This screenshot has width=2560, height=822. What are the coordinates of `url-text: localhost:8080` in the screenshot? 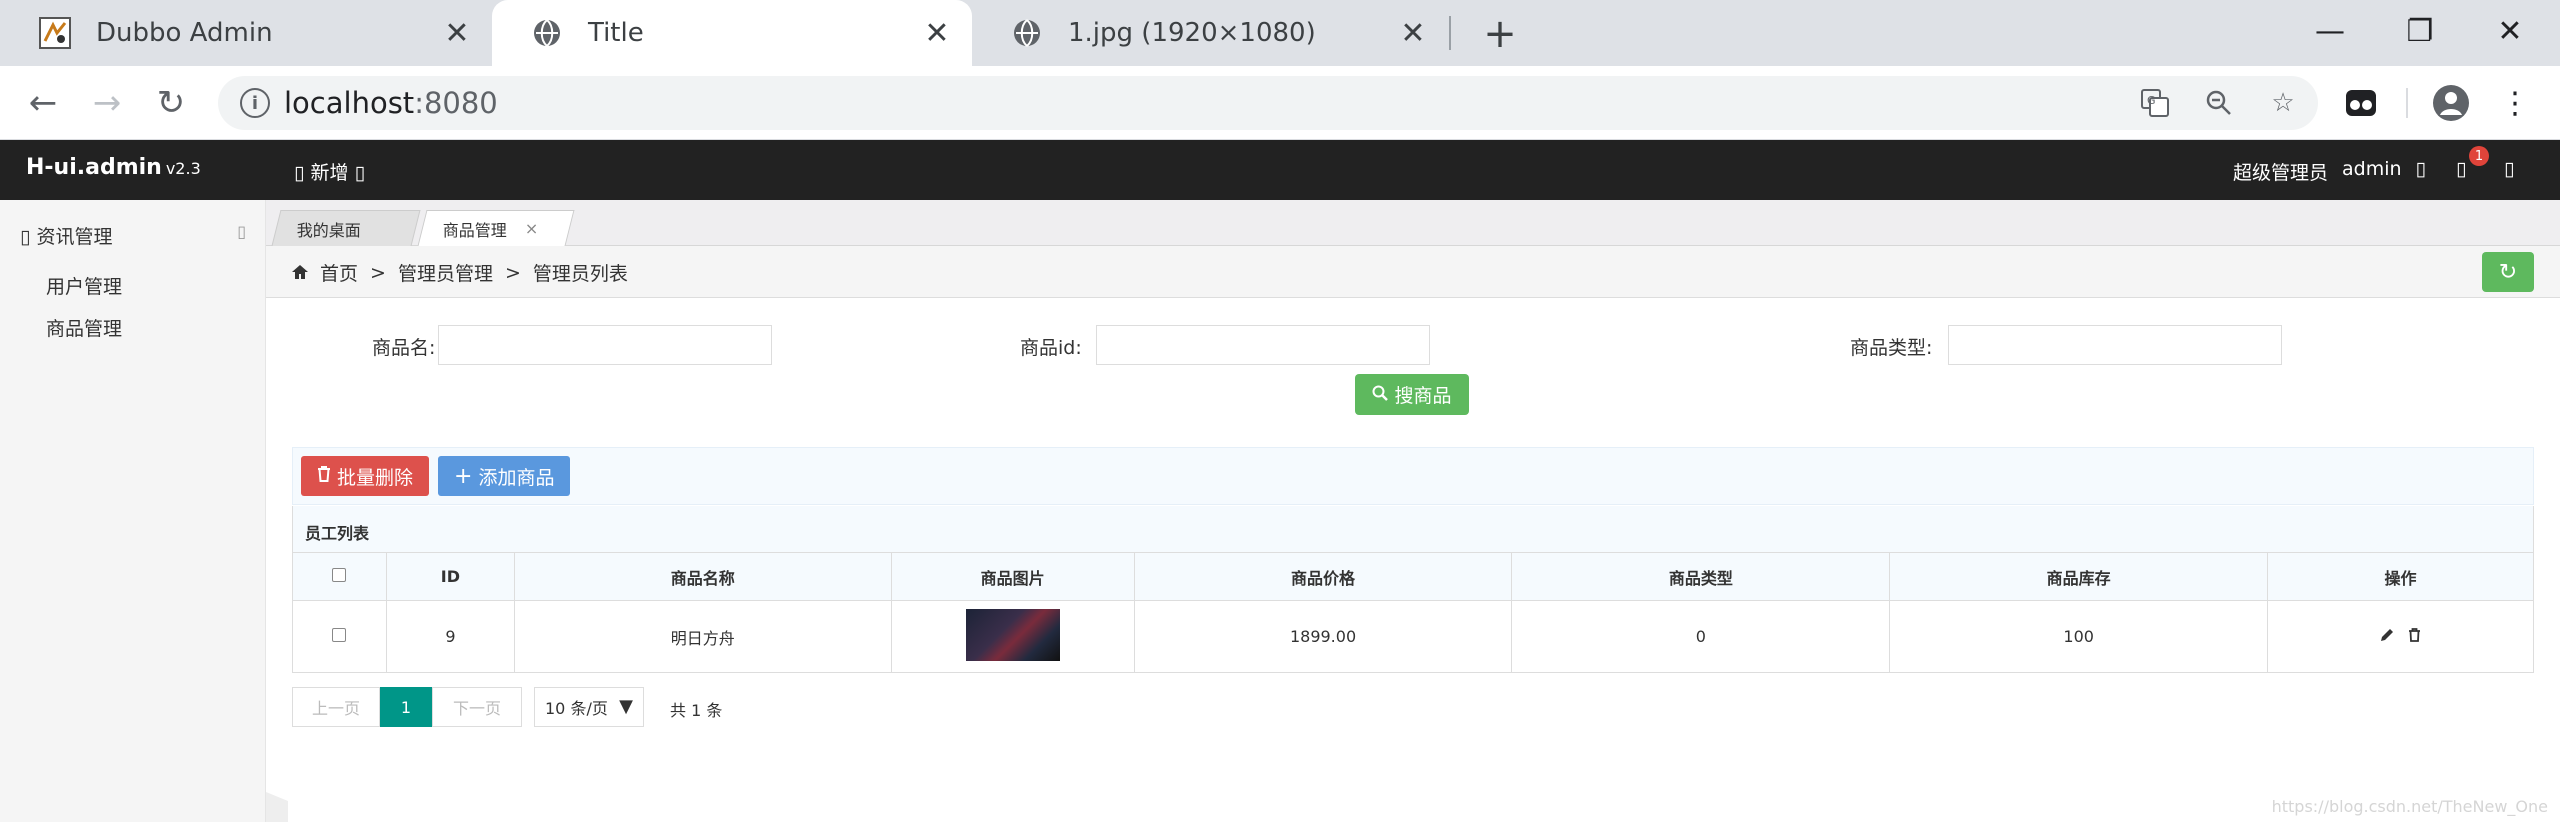 It's located at (391, 103).